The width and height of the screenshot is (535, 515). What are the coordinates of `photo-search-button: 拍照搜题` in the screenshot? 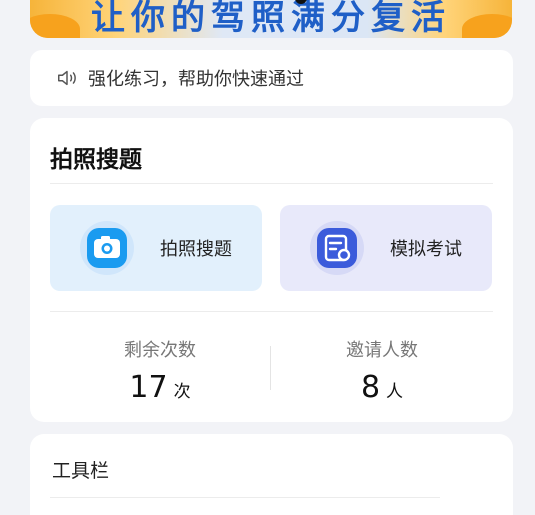 It's located at (156, 248).